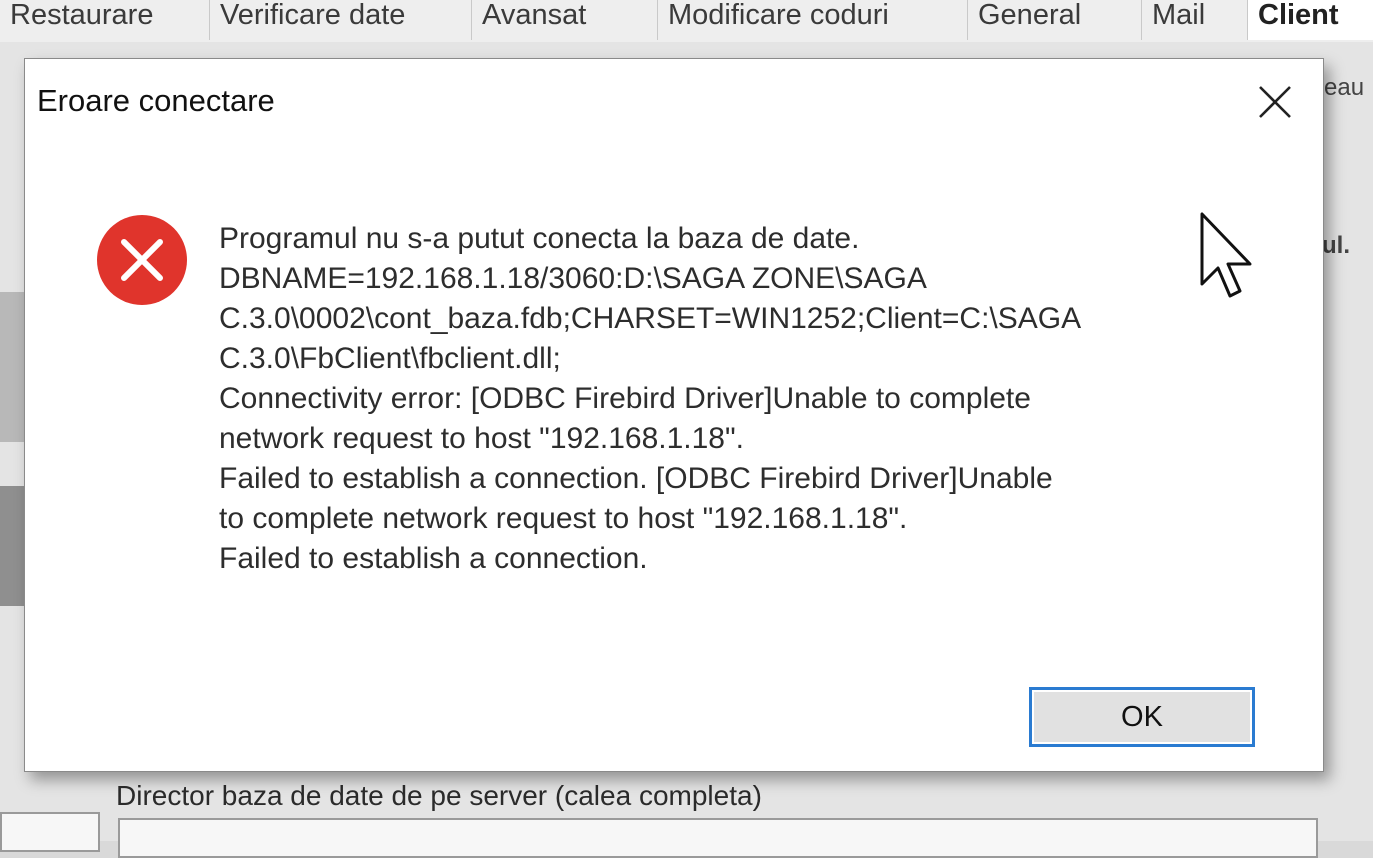  Describe the element at coordinates (1195, 20) in the screenshot. I see `tab-mail: Mail` at that location.